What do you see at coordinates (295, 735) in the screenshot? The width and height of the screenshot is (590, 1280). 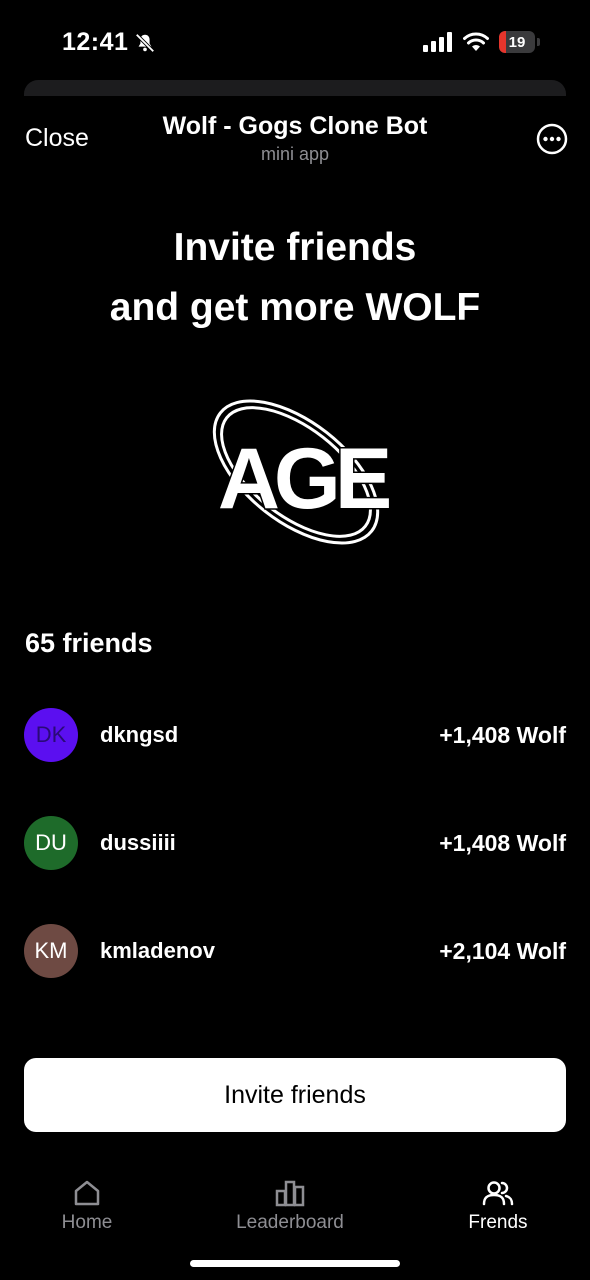 I see `friend-row: DK dkngsd +1,408 Wolf` at bounding box center [295, 735].